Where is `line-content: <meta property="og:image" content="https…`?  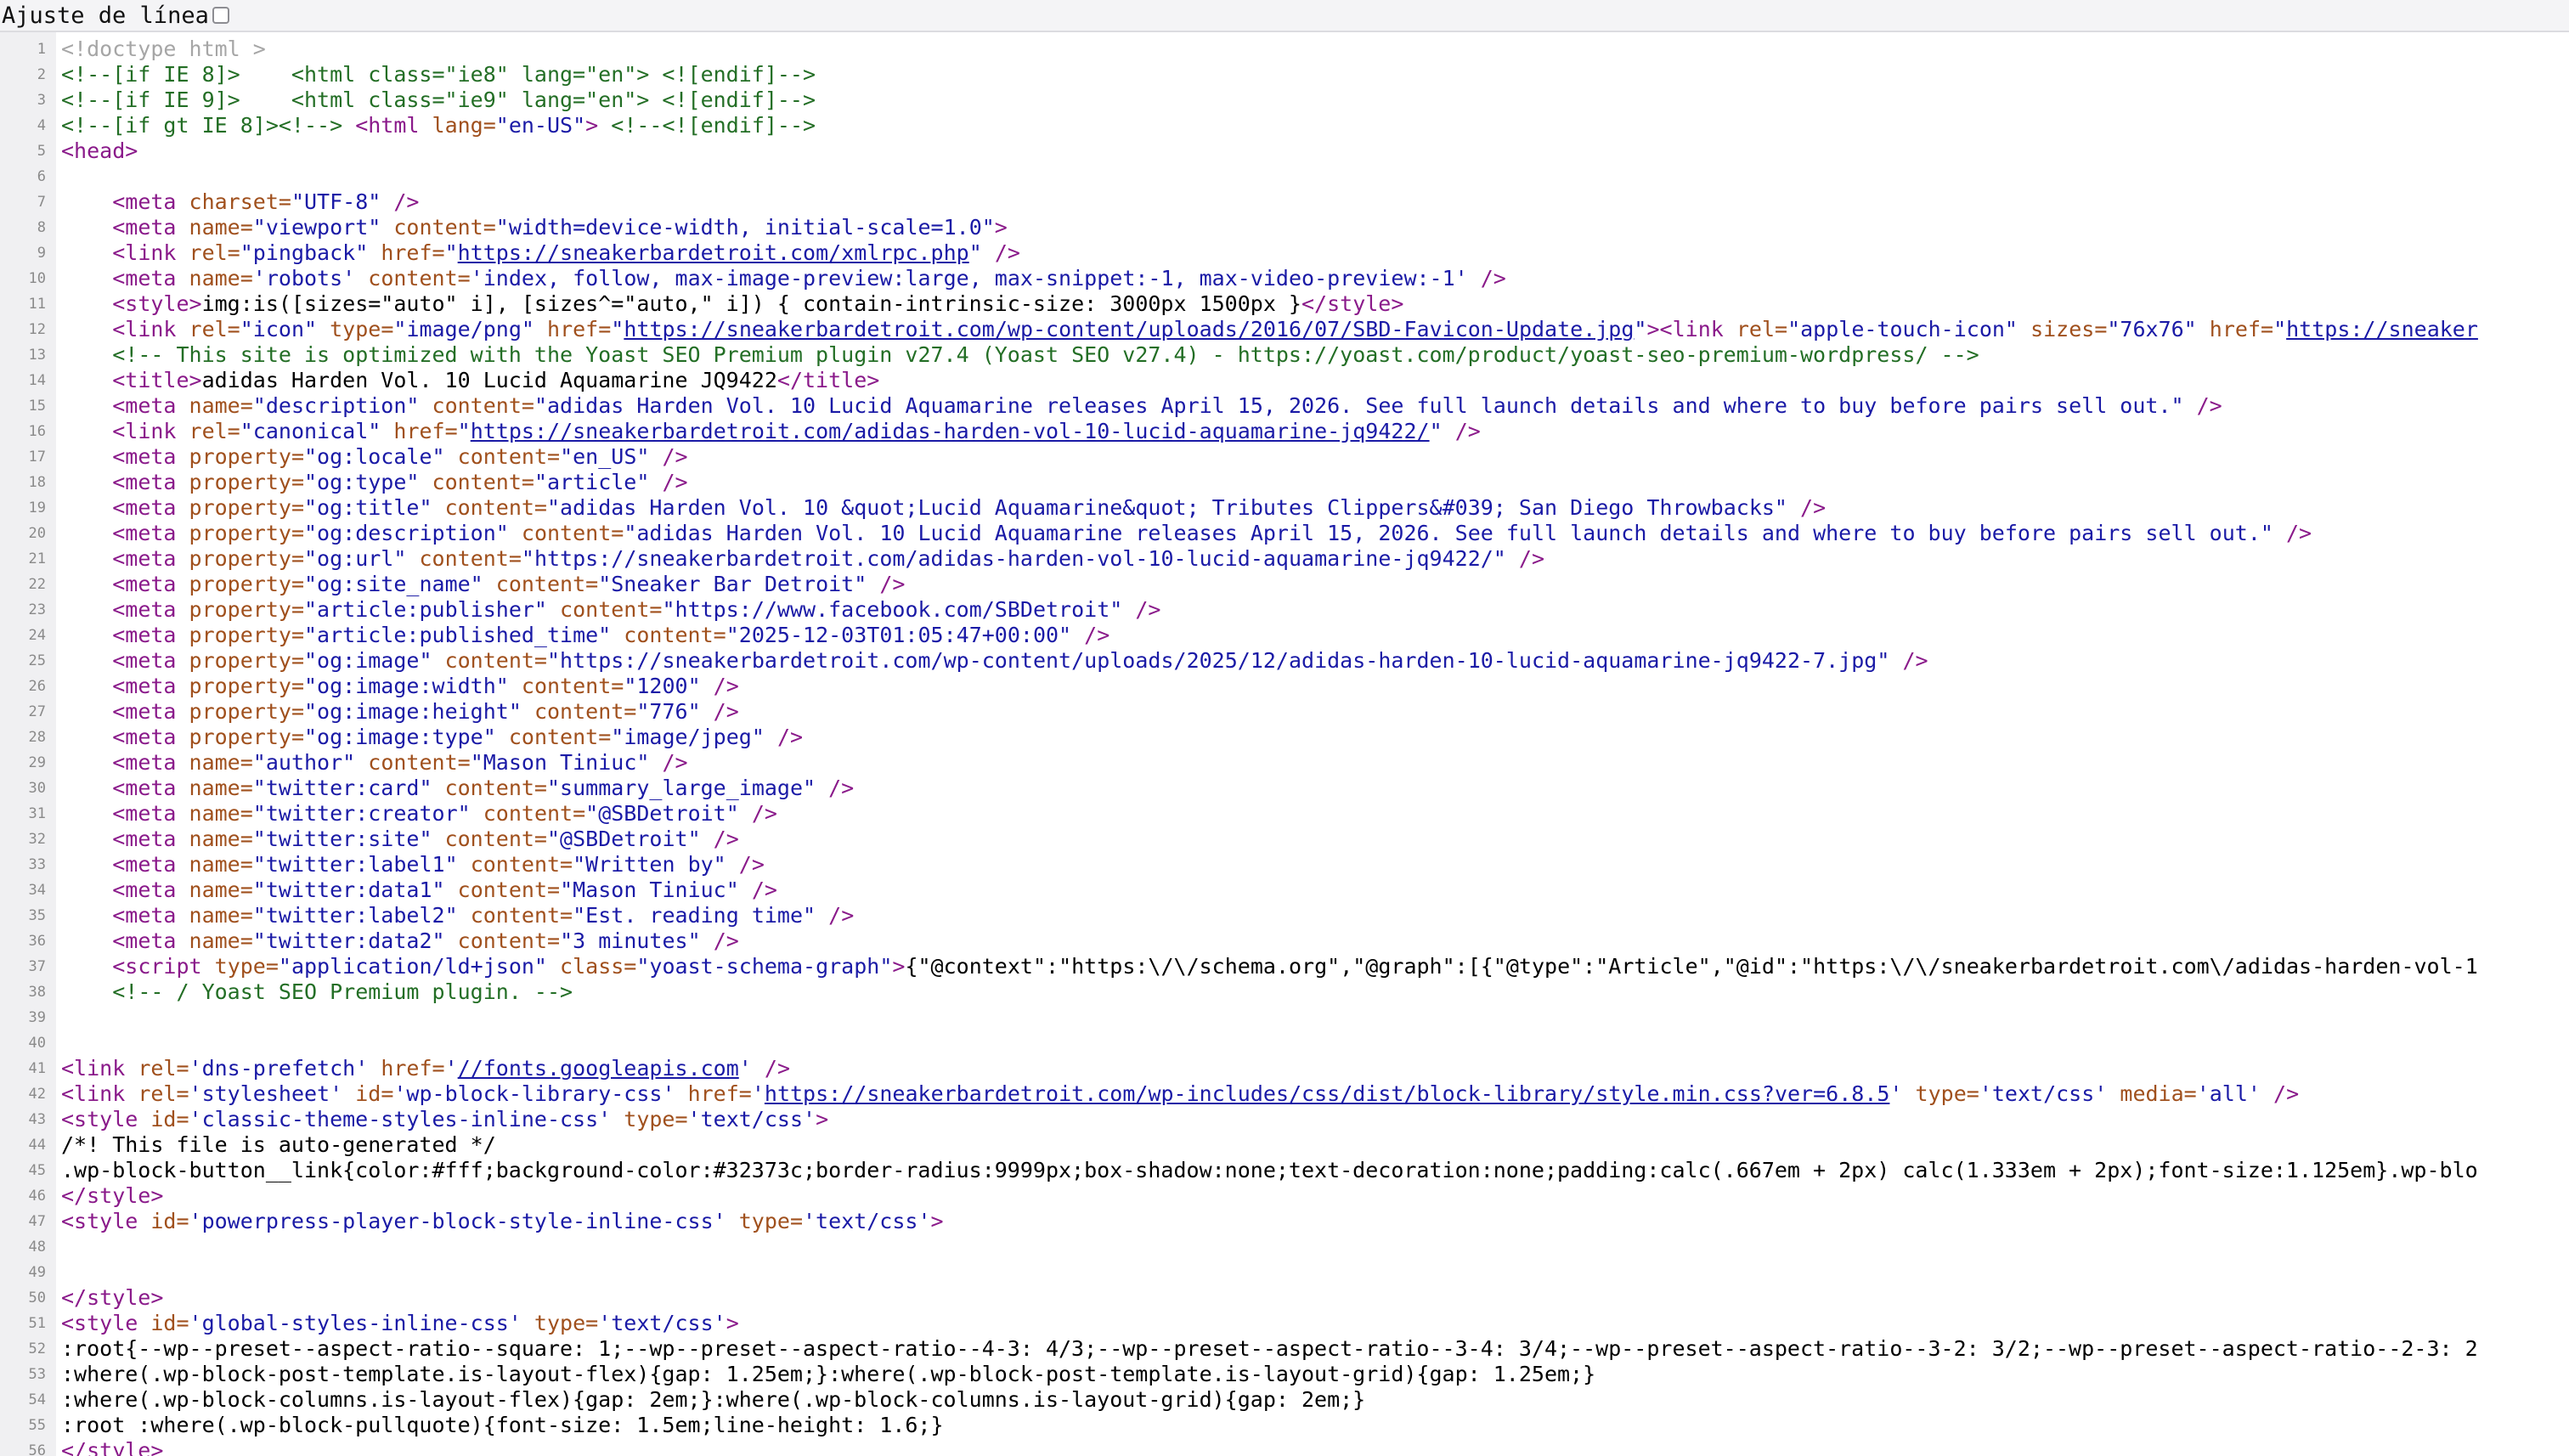
line-content: <meta property="og:image" content="https… is located at coordinates (992, 661).